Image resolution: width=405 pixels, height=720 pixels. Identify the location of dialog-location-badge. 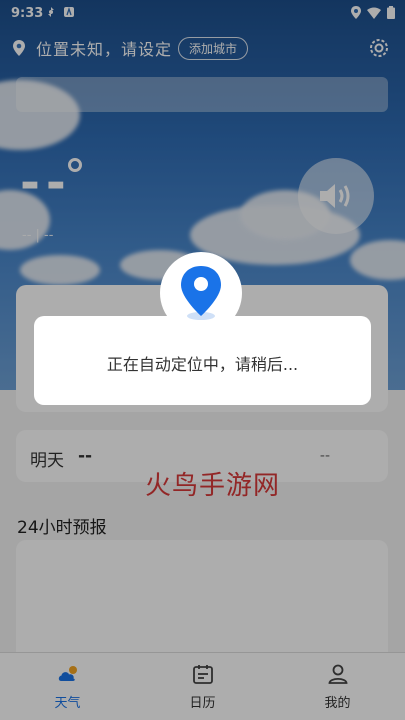
(201, 293).